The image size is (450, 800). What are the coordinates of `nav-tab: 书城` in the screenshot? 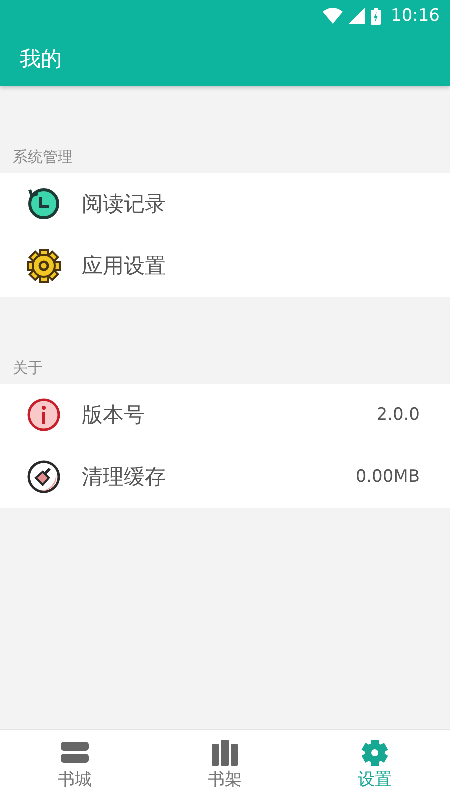 It's located at (75, 765).